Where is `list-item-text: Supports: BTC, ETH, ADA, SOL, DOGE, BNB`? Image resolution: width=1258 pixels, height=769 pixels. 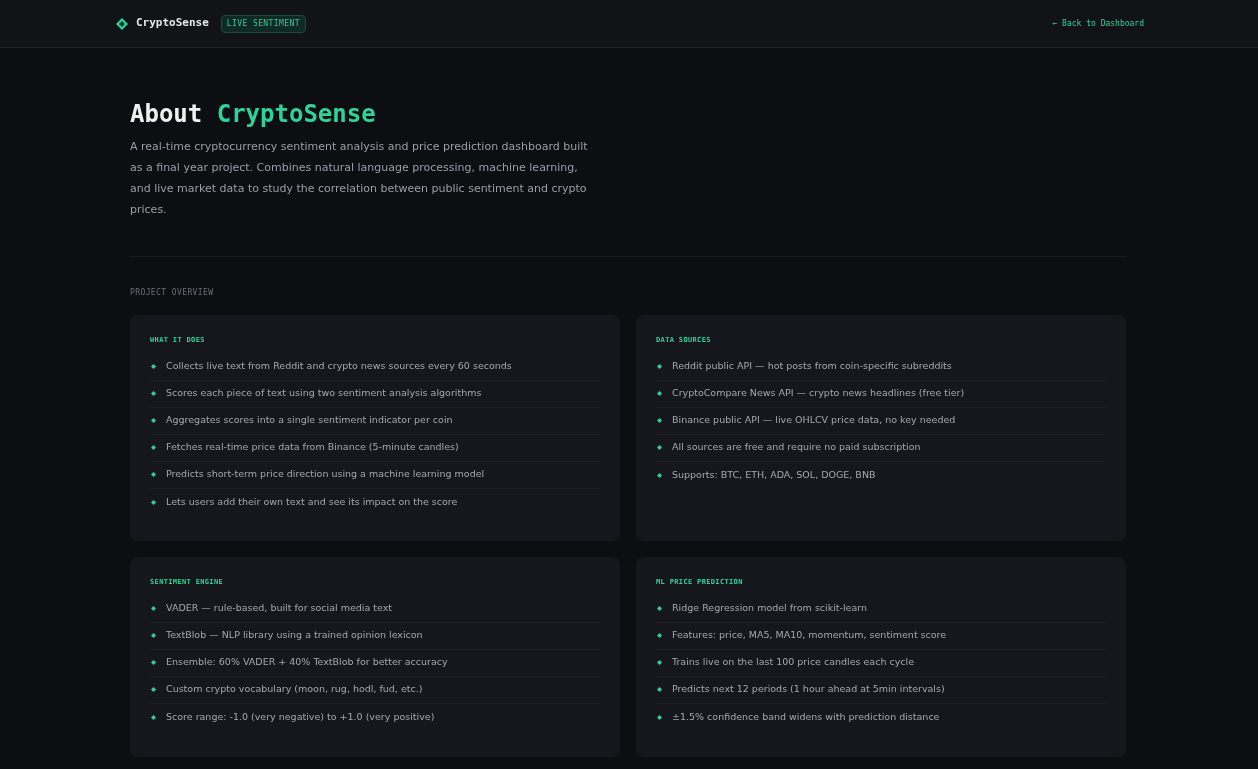 list-item-text: Supports: BTC, ETH, ADA, SOL, DOGE, BNB is located at coordinates (774, 474).